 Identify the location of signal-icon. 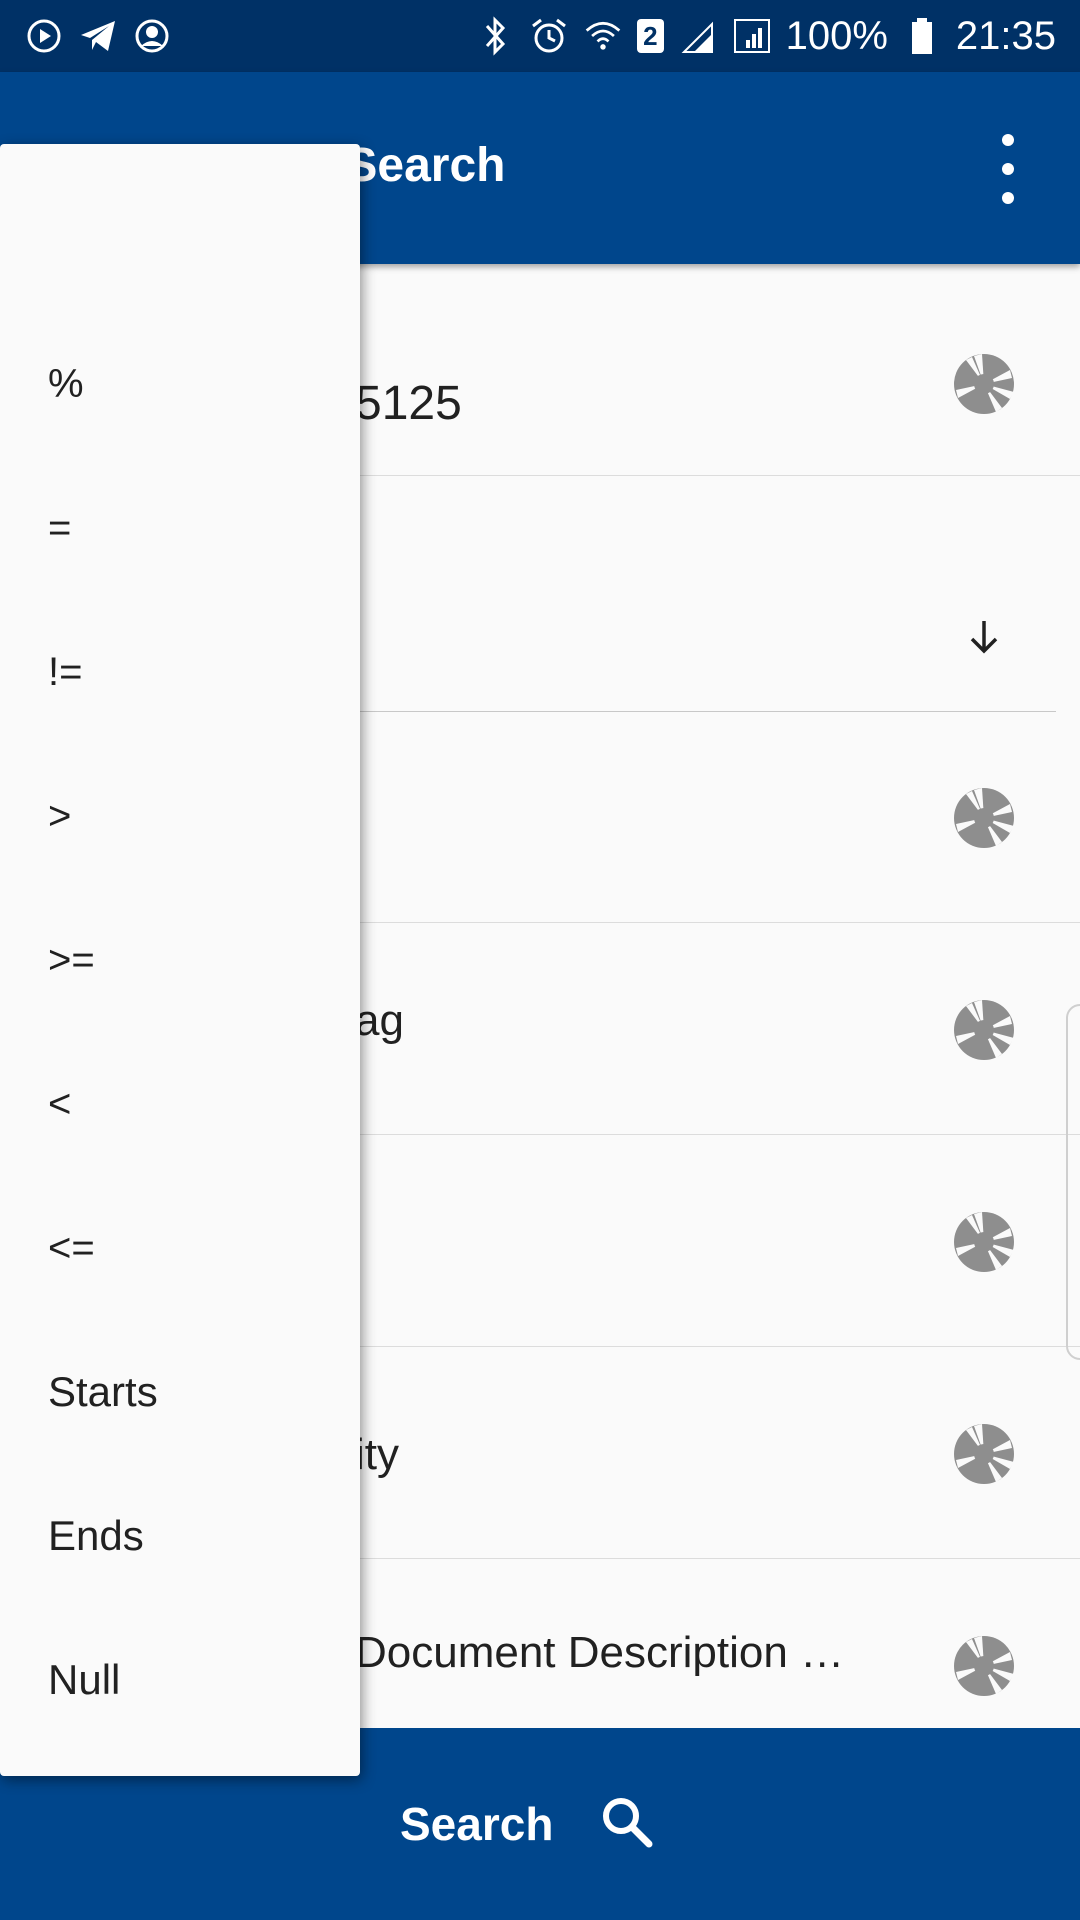
(698, 36).